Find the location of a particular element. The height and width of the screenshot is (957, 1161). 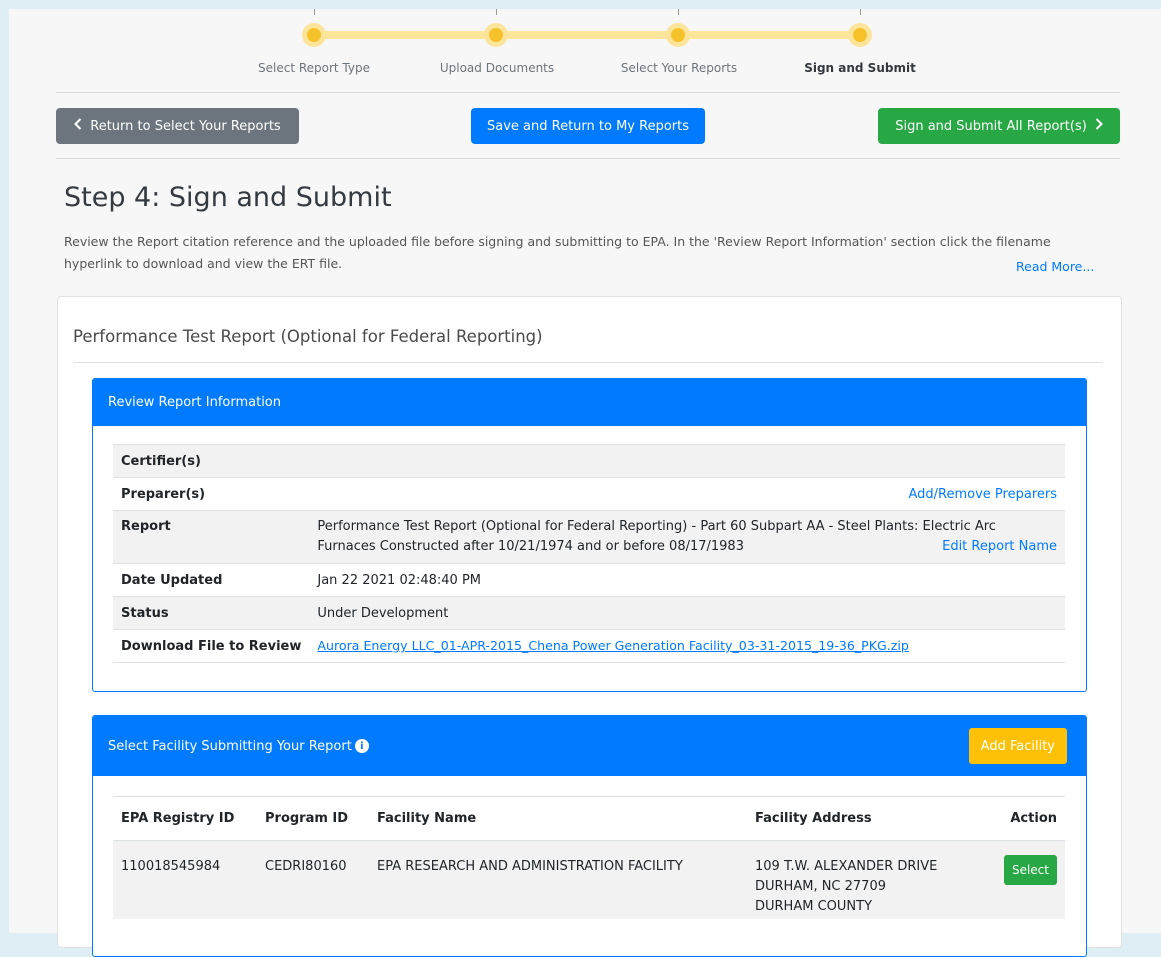

col-facility-address: Facility Address is located at coordinates (856, 818).